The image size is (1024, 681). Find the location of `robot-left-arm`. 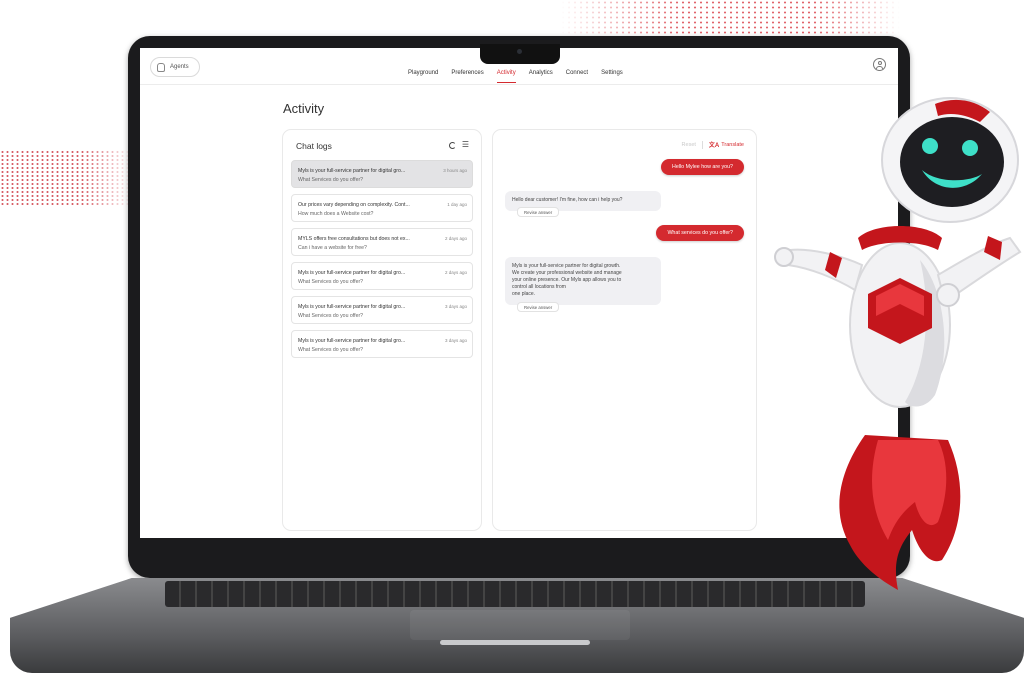

robot-left-arm is located at coordinates (825, 270).